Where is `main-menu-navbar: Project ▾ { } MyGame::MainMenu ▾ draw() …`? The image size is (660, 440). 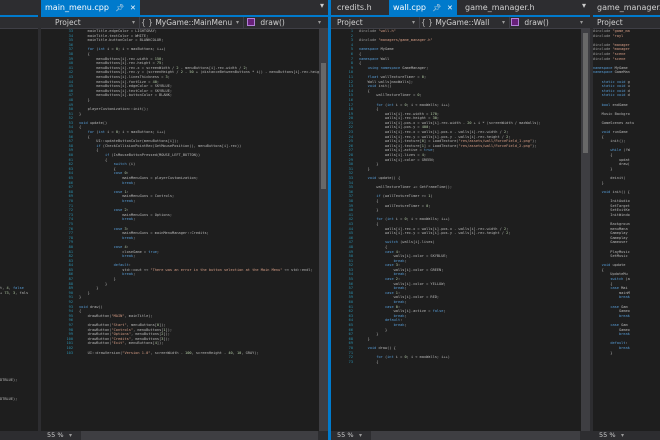 main-menu-navbar: Project ▾ { } MyGame::MainMenu ▾ draw() … is located at coordinates (184, 23).